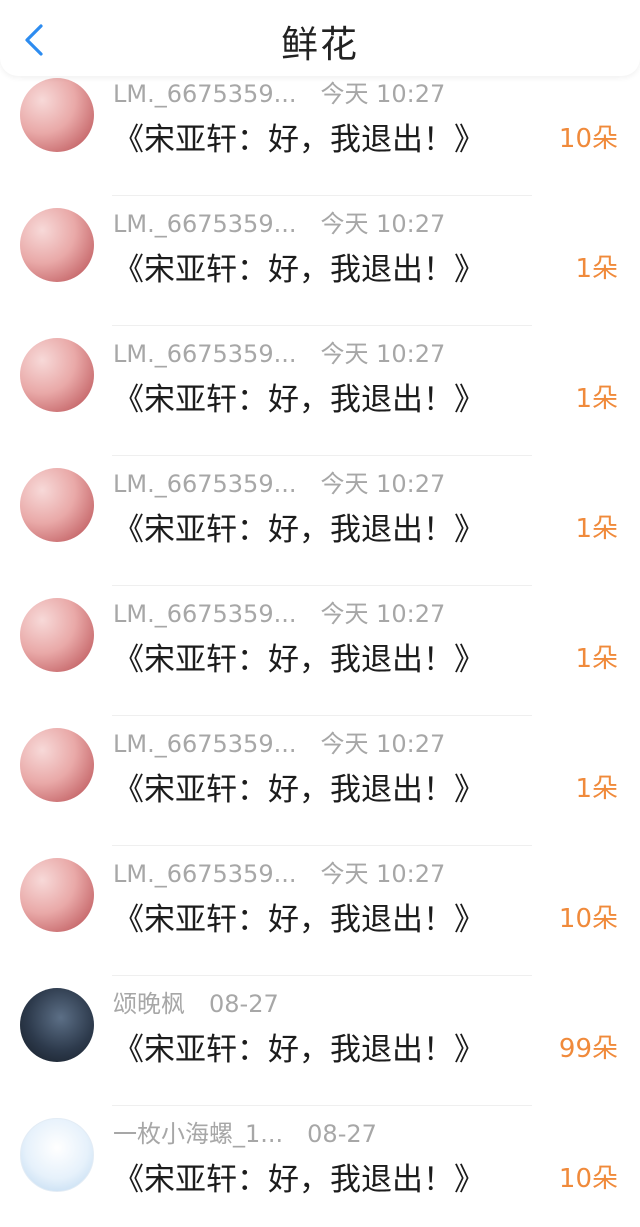  I want to click on item-meta: 颂晚枫 08-27, so click(196, 1001).